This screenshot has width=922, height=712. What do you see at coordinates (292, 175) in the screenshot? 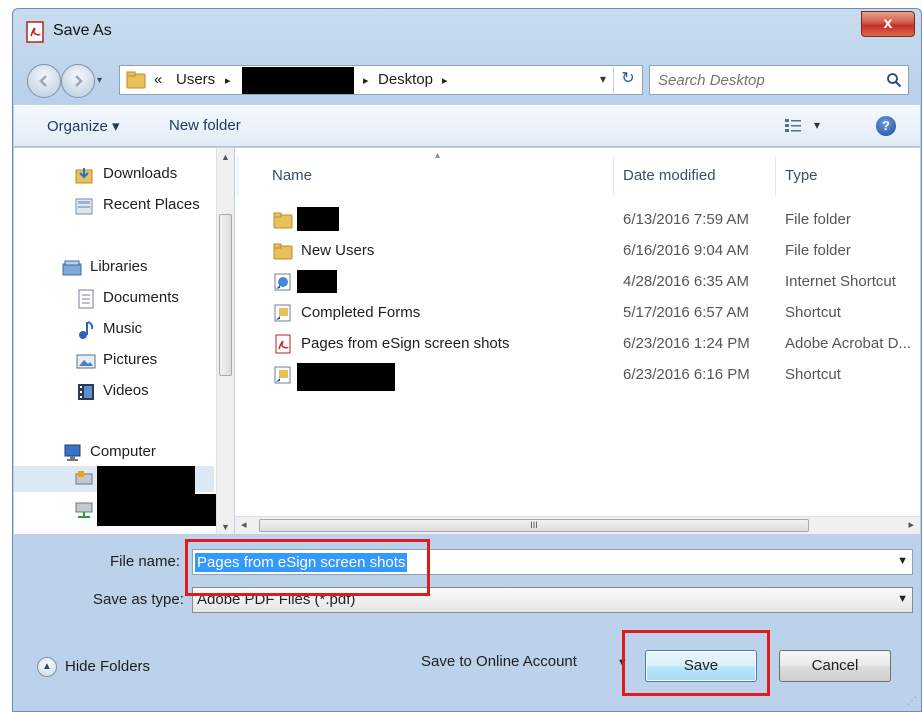
I see `column-header-name: Name` at bounding box center [292, 175].